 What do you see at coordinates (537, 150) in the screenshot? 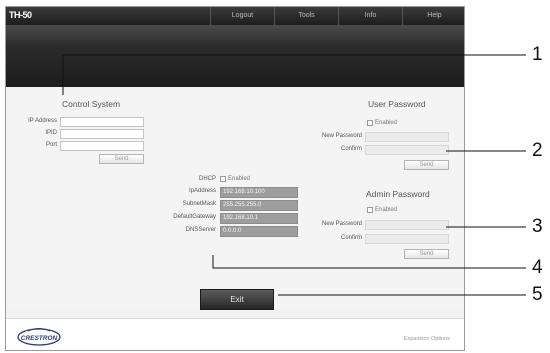
I see `callout-number-2: 2` at bounding box center [537, 150].